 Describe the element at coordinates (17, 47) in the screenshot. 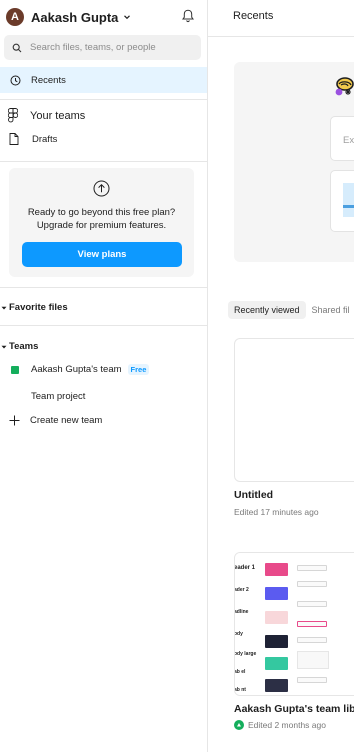

I see `search-icon` at that location.